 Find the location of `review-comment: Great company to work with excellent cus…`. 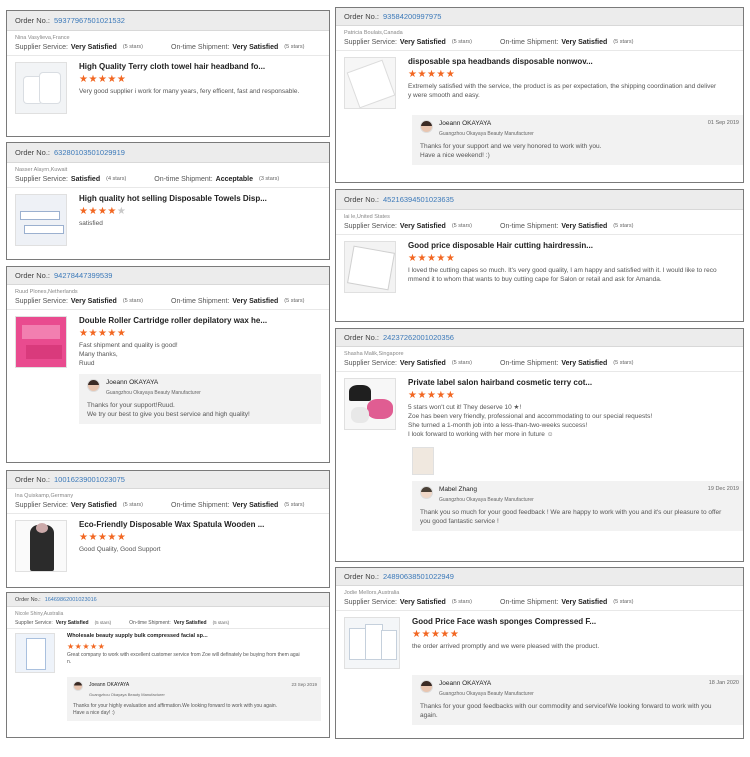

review-comment: Great company to work with excellent cus… is located at coordinates (183, 658).